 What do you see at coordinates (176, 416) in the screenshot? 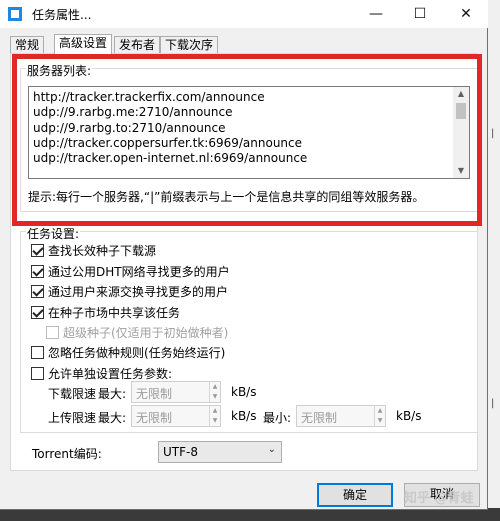
I see `upload-max-spinner: 无限制 ▲ ▼` at bounding box center [176, 416].